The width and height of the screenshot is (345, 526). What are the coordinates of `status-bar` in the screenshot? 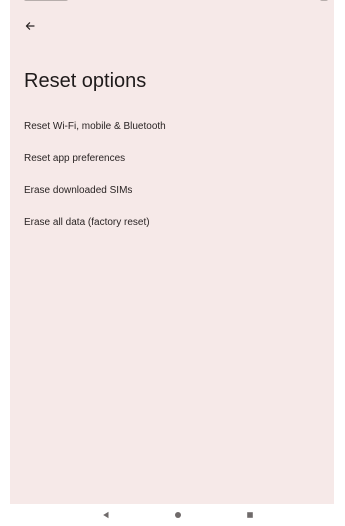 It's located at (172, 4).